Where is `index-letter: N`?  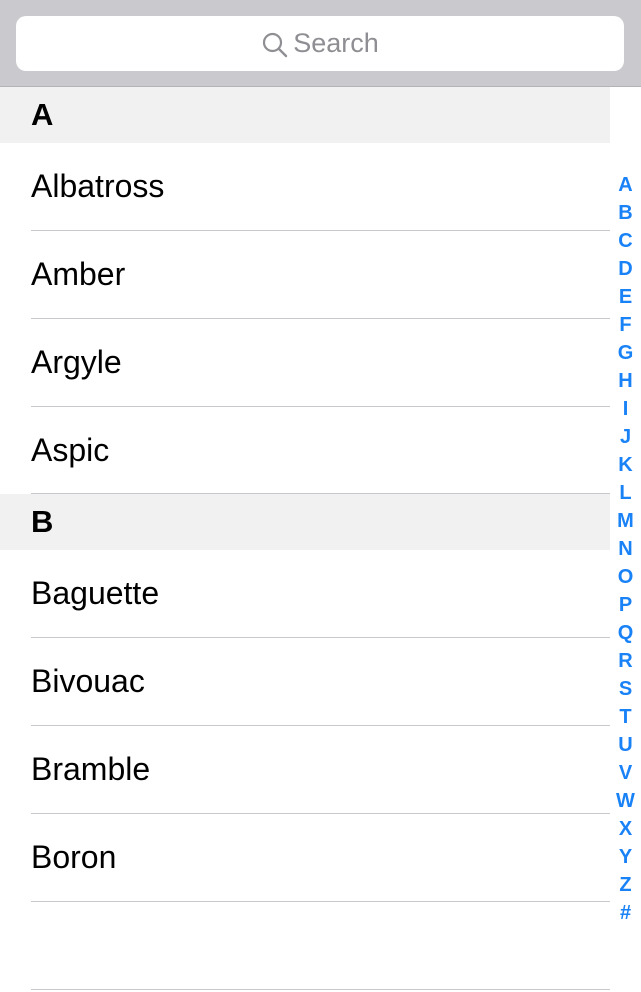
index-letter: N is located at coordinates (625, 549).